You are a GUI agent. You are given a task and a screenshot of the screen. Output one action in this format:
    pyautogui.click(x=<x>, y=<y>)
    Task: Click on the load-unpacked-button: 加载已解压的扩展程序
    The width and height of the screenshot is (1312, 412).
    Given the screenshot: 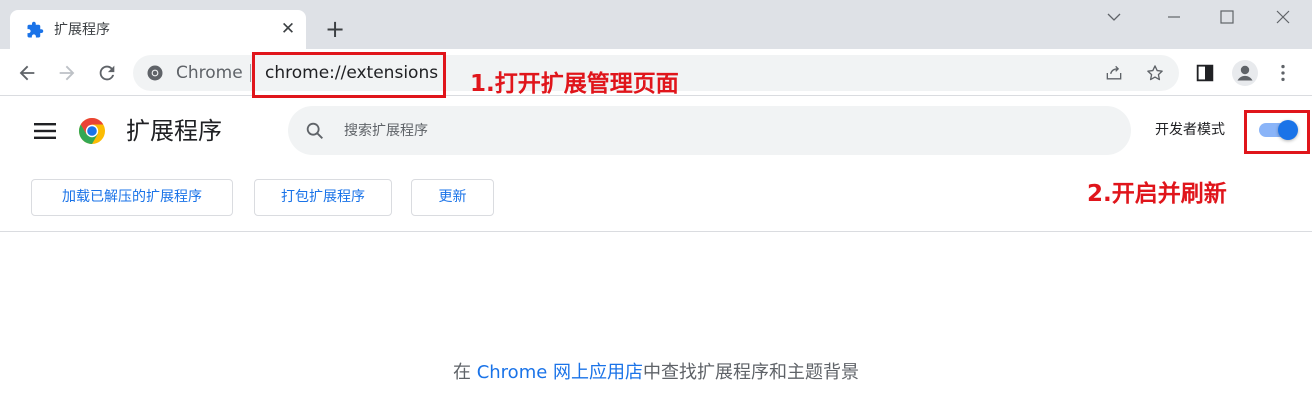 What is the action you would take?
    pyautogui.click(x=132, y=197)
    